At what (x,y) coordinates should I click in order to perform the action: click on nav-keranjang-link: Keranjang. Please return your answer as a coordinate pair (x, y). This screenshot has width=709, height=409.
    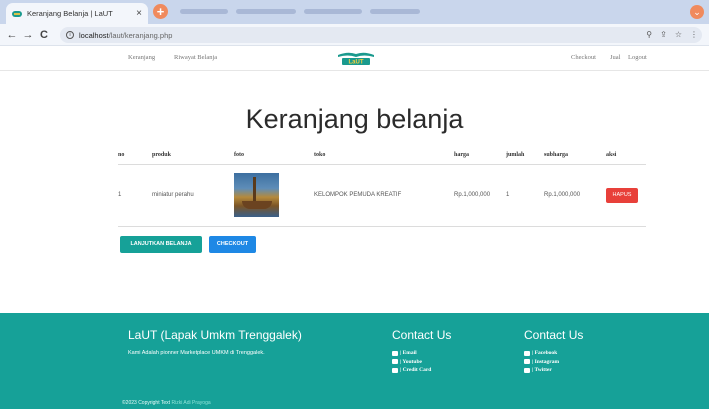
    Looking at the image, I should click on (141, 57).